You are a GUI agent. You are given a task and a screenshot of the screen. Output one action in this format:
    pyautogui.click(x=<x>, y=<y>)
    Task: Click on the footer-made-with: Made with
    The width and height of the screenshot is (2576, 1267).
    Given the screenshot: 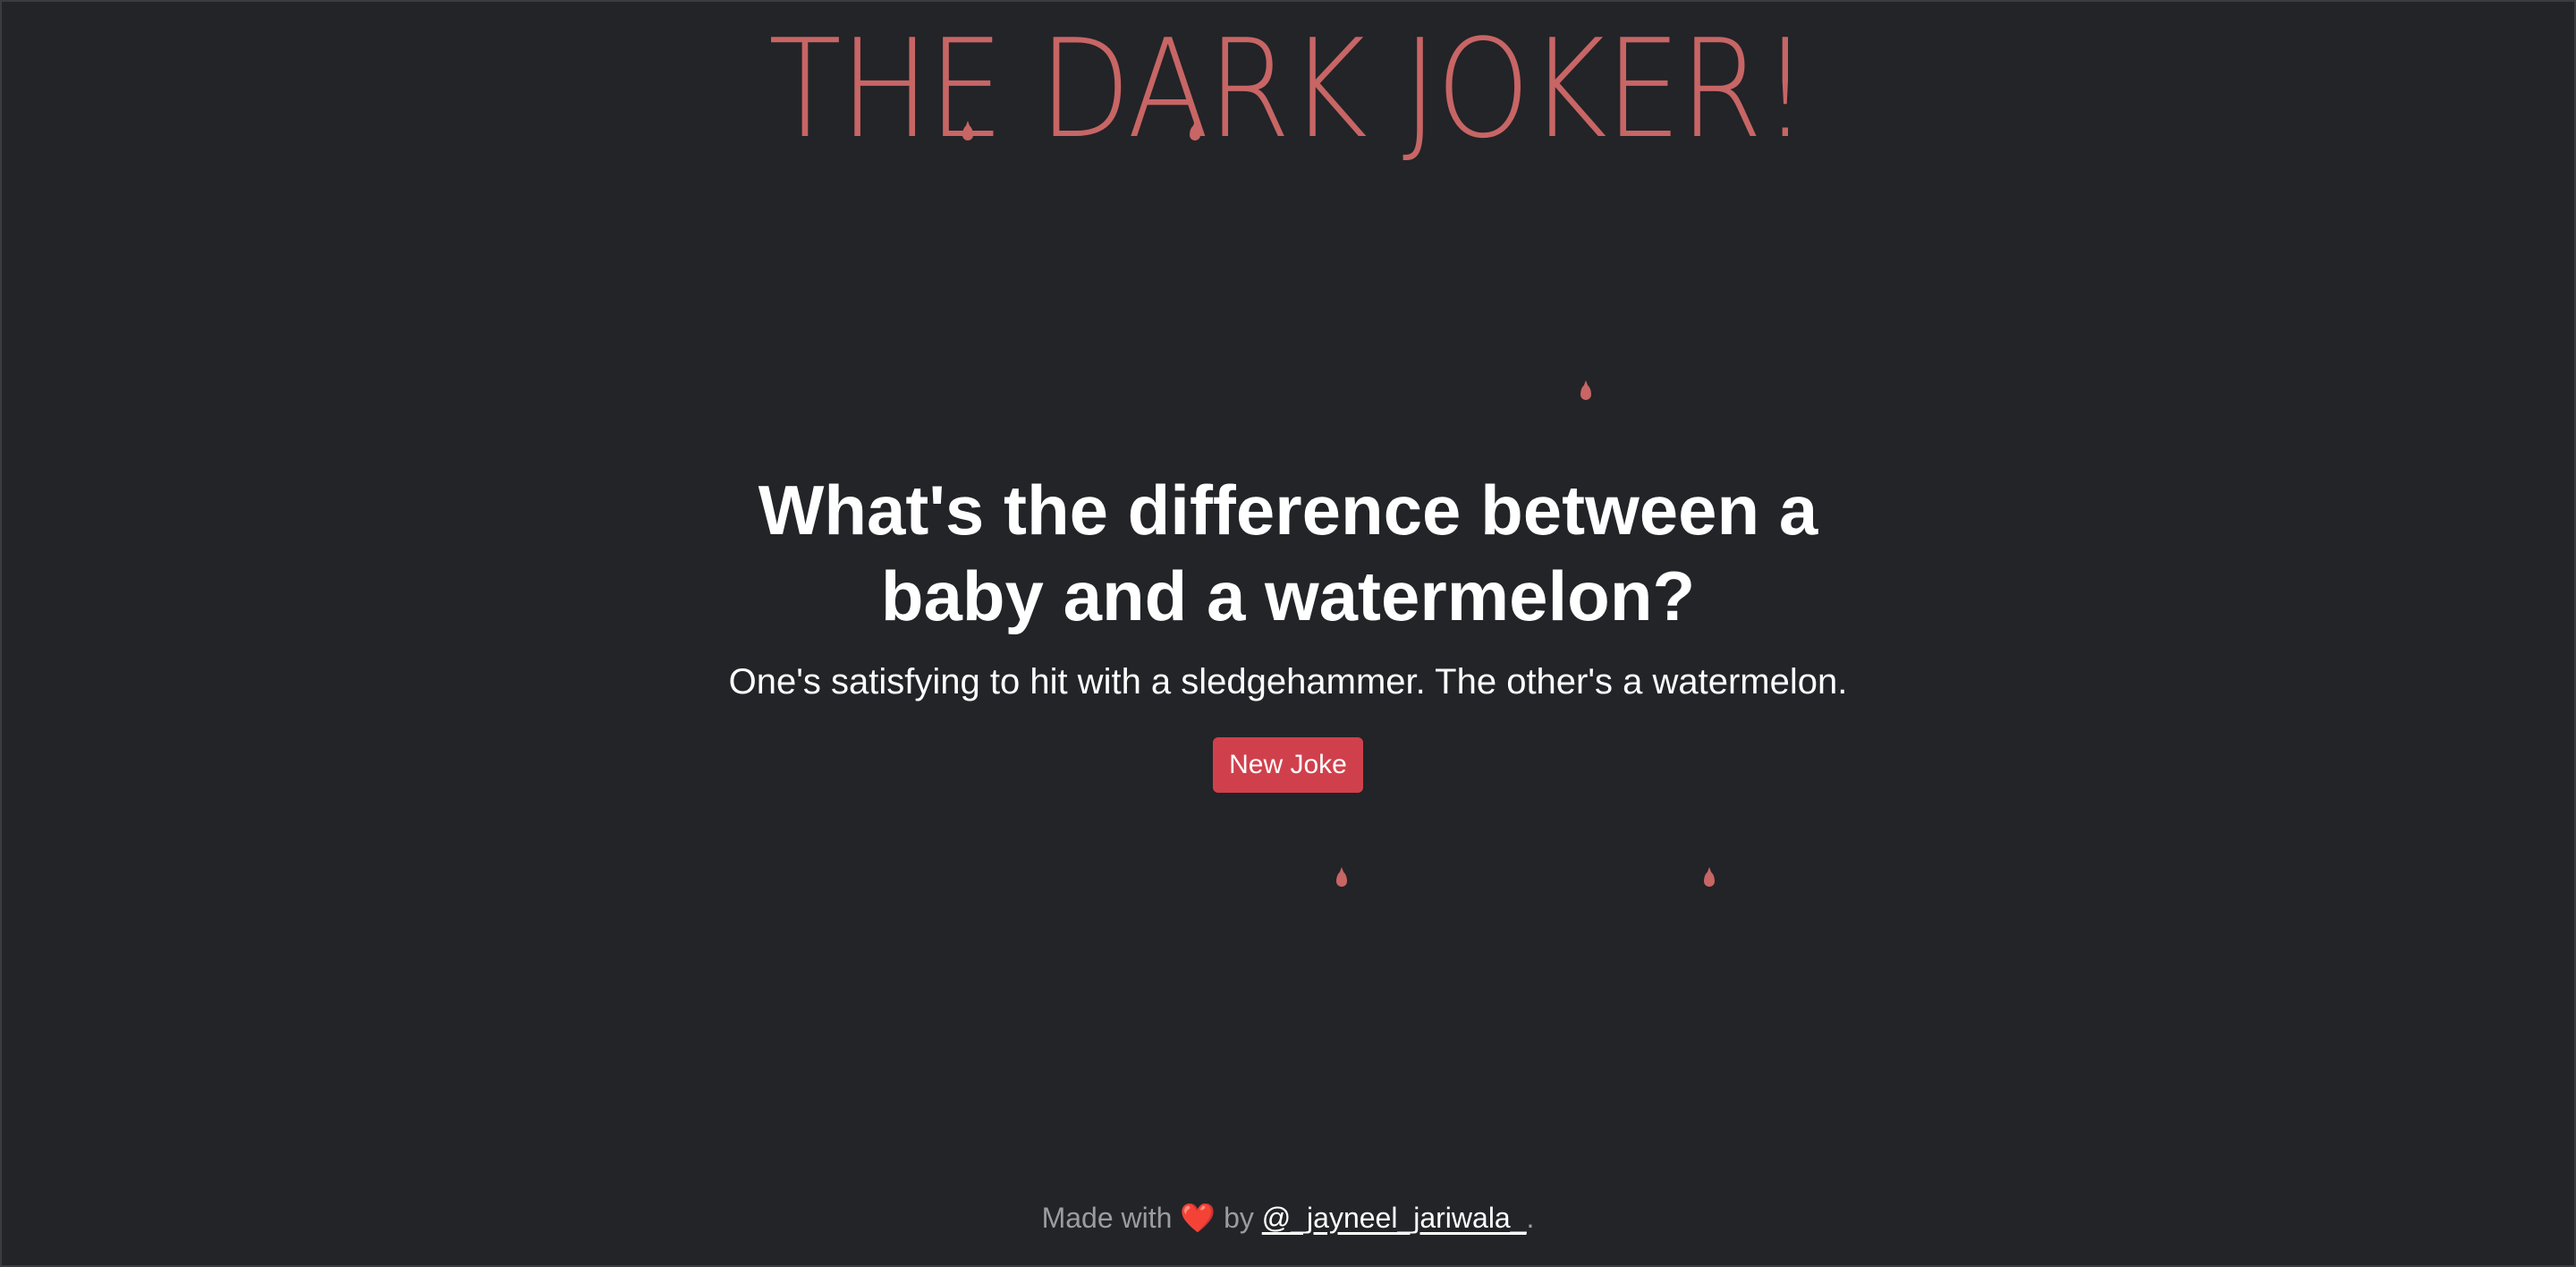 What is the action you would take?
    pyautogui.click(x=1107, y=1218)
    